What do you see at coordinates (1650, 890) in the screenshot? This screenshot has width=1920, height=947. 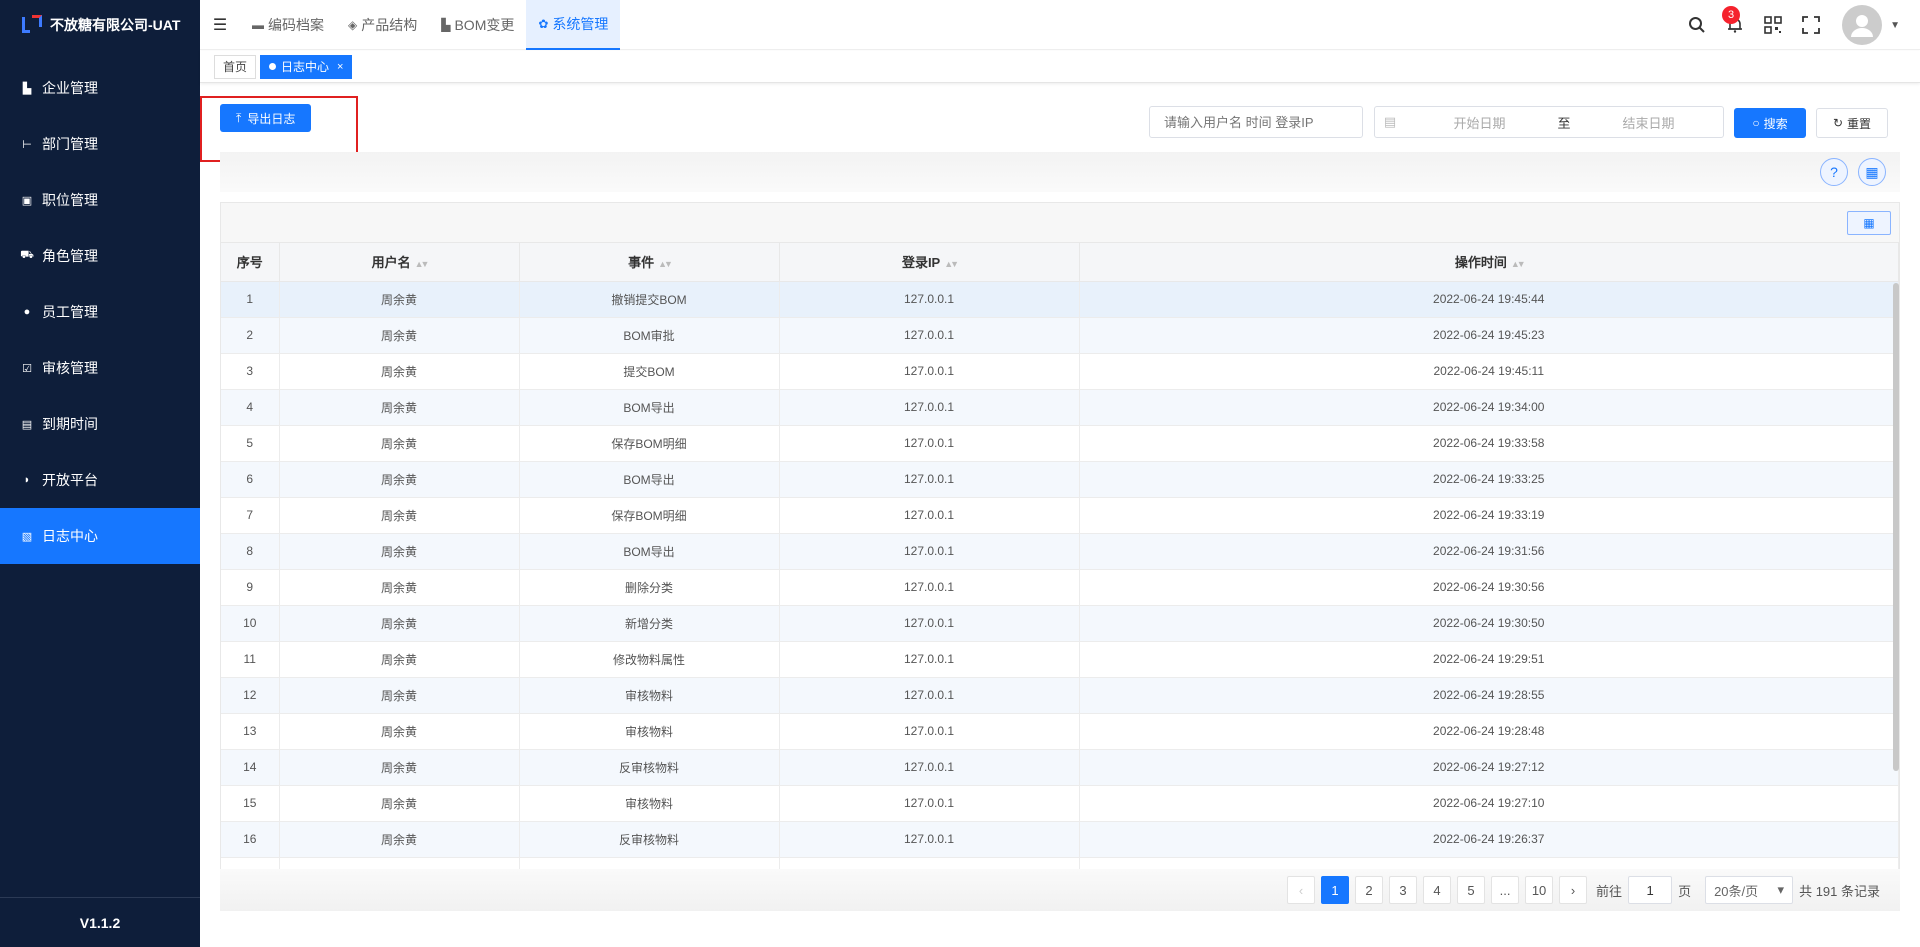 I see `goto-page-input` at bounding box center [1650, 890].